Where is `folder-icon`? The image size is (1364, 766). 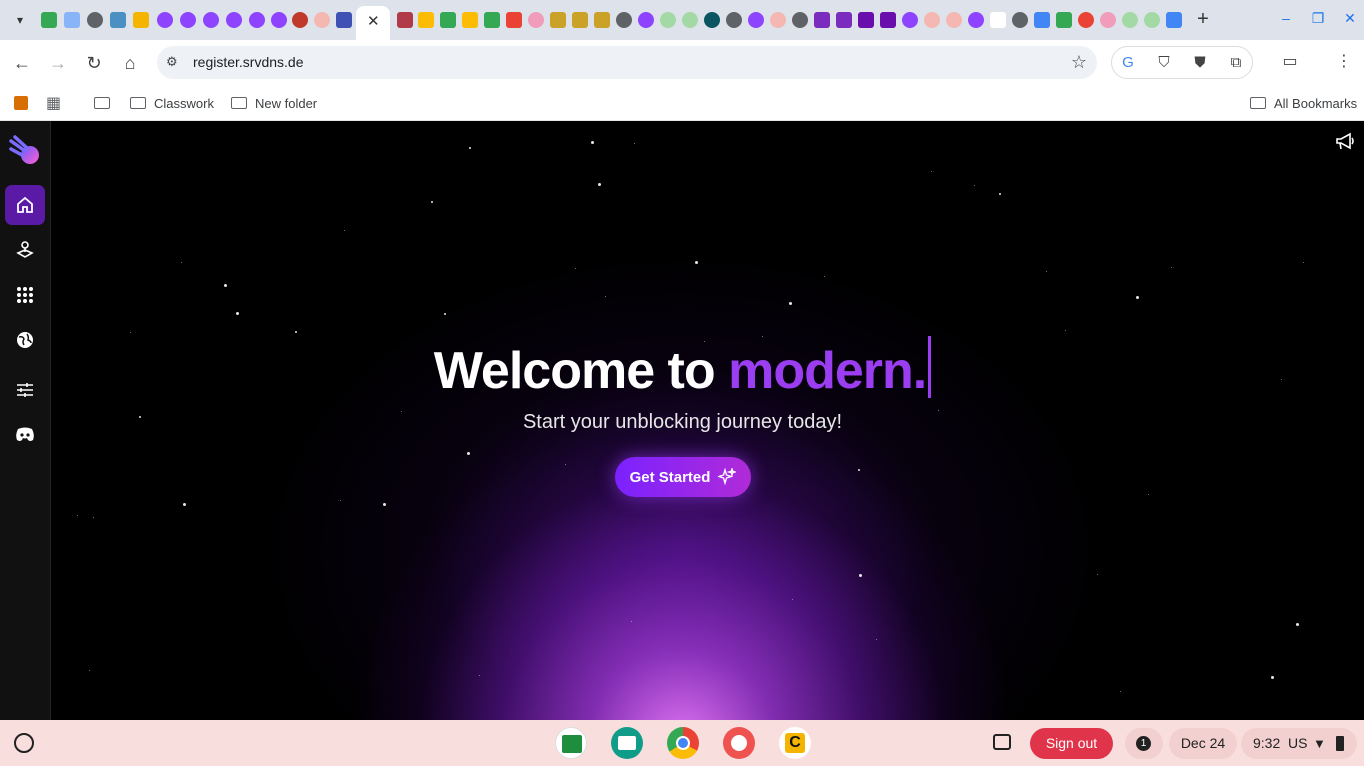
folder-icon is located at coordinates (102, 103).